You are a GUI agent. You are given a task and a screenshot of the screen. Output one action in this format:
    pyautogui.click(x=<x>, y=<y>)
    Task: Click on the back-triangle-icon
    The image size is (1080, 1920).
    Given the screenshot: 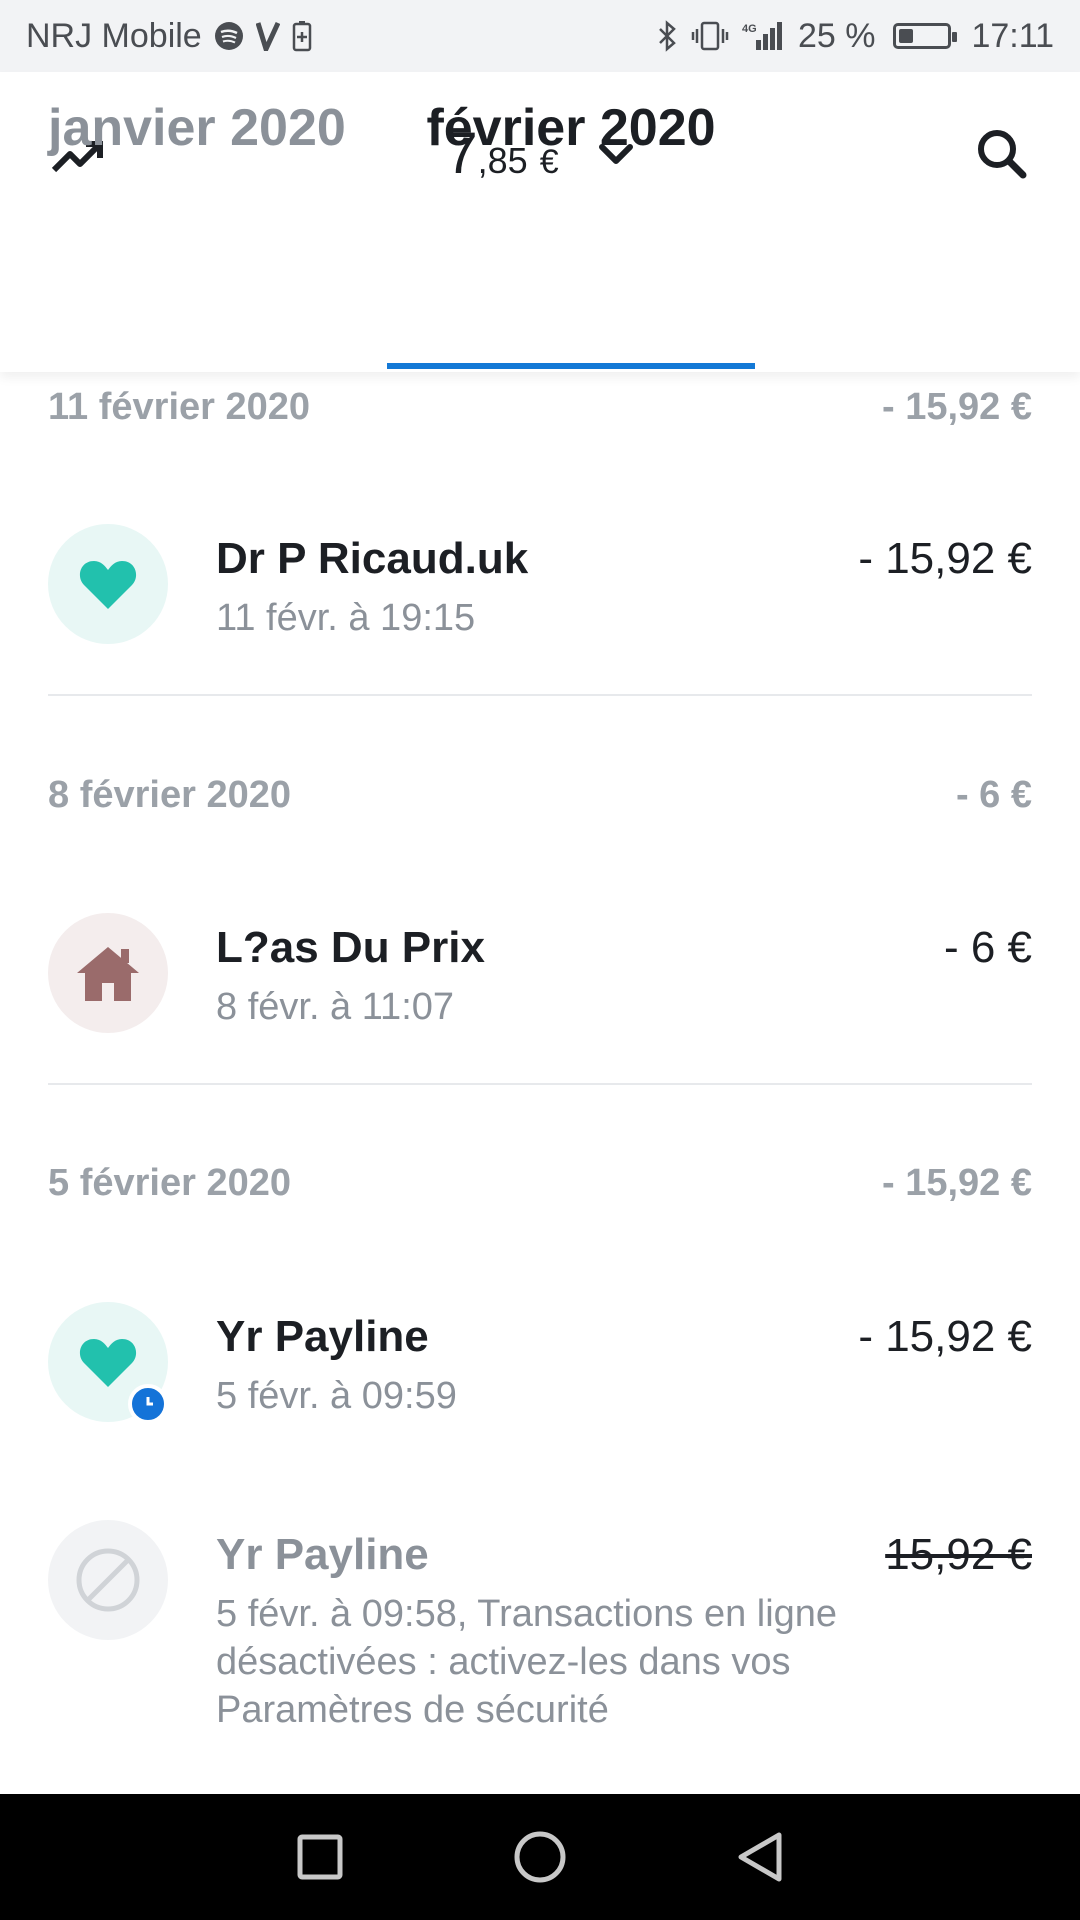 What is the action you would take?
    pyautogui.click(x=760, y=1857)
    